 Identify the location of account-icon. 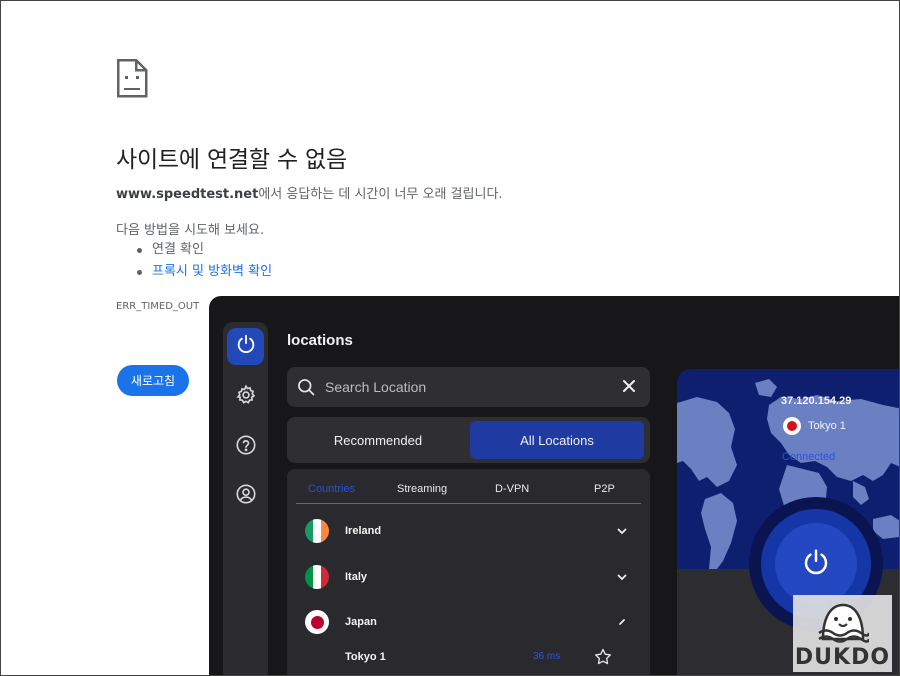
(246, 496).